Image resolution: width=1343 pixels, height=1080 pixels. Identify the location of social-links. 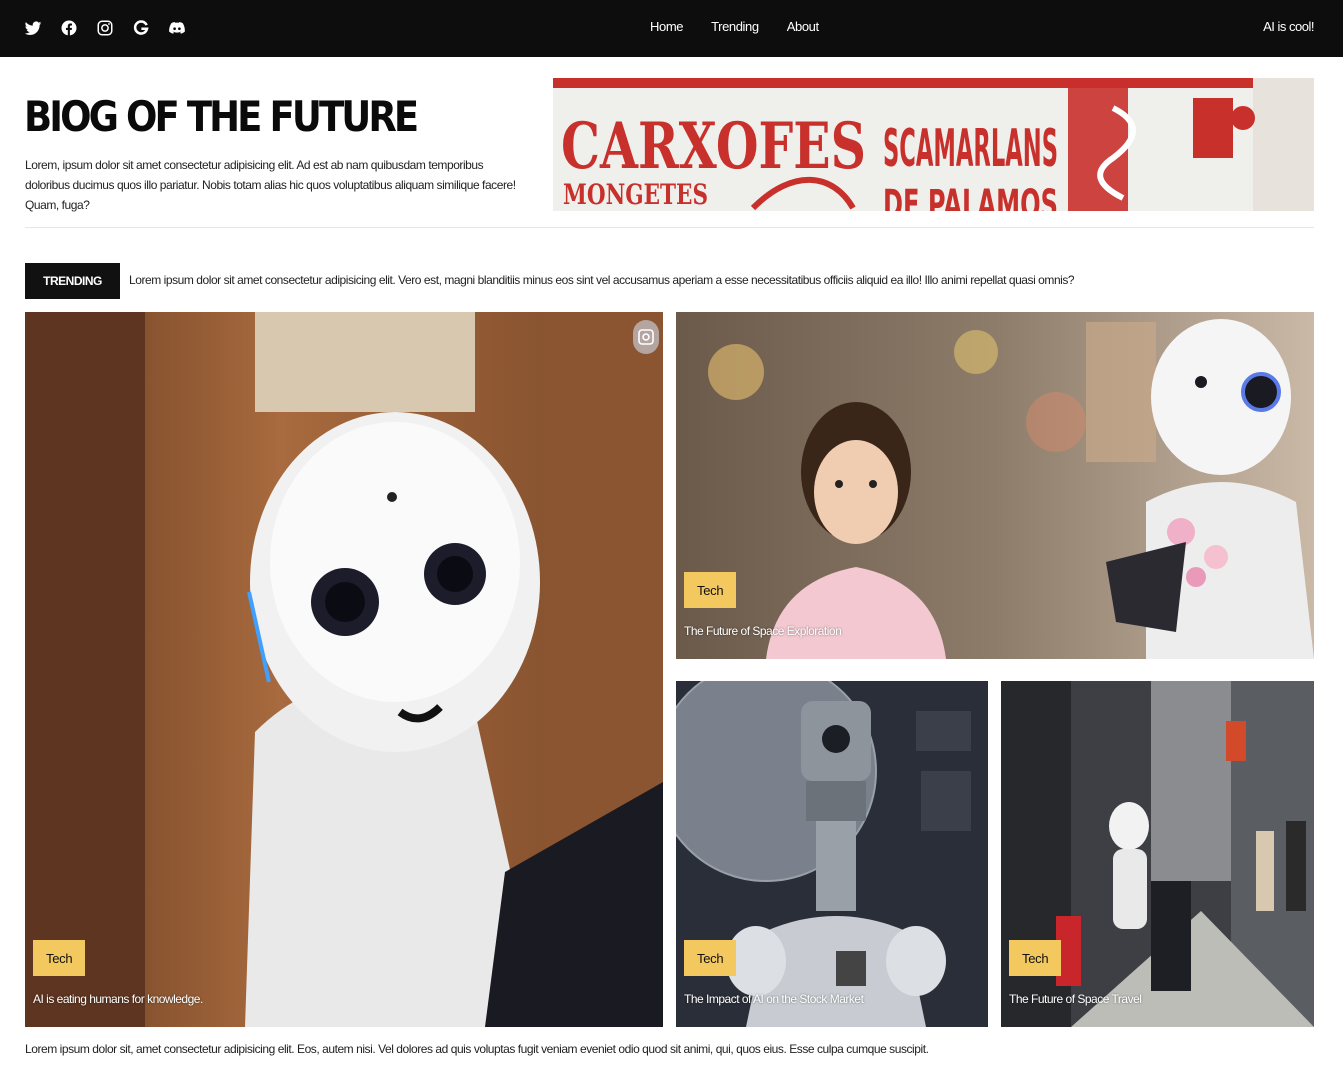
(105, 28).